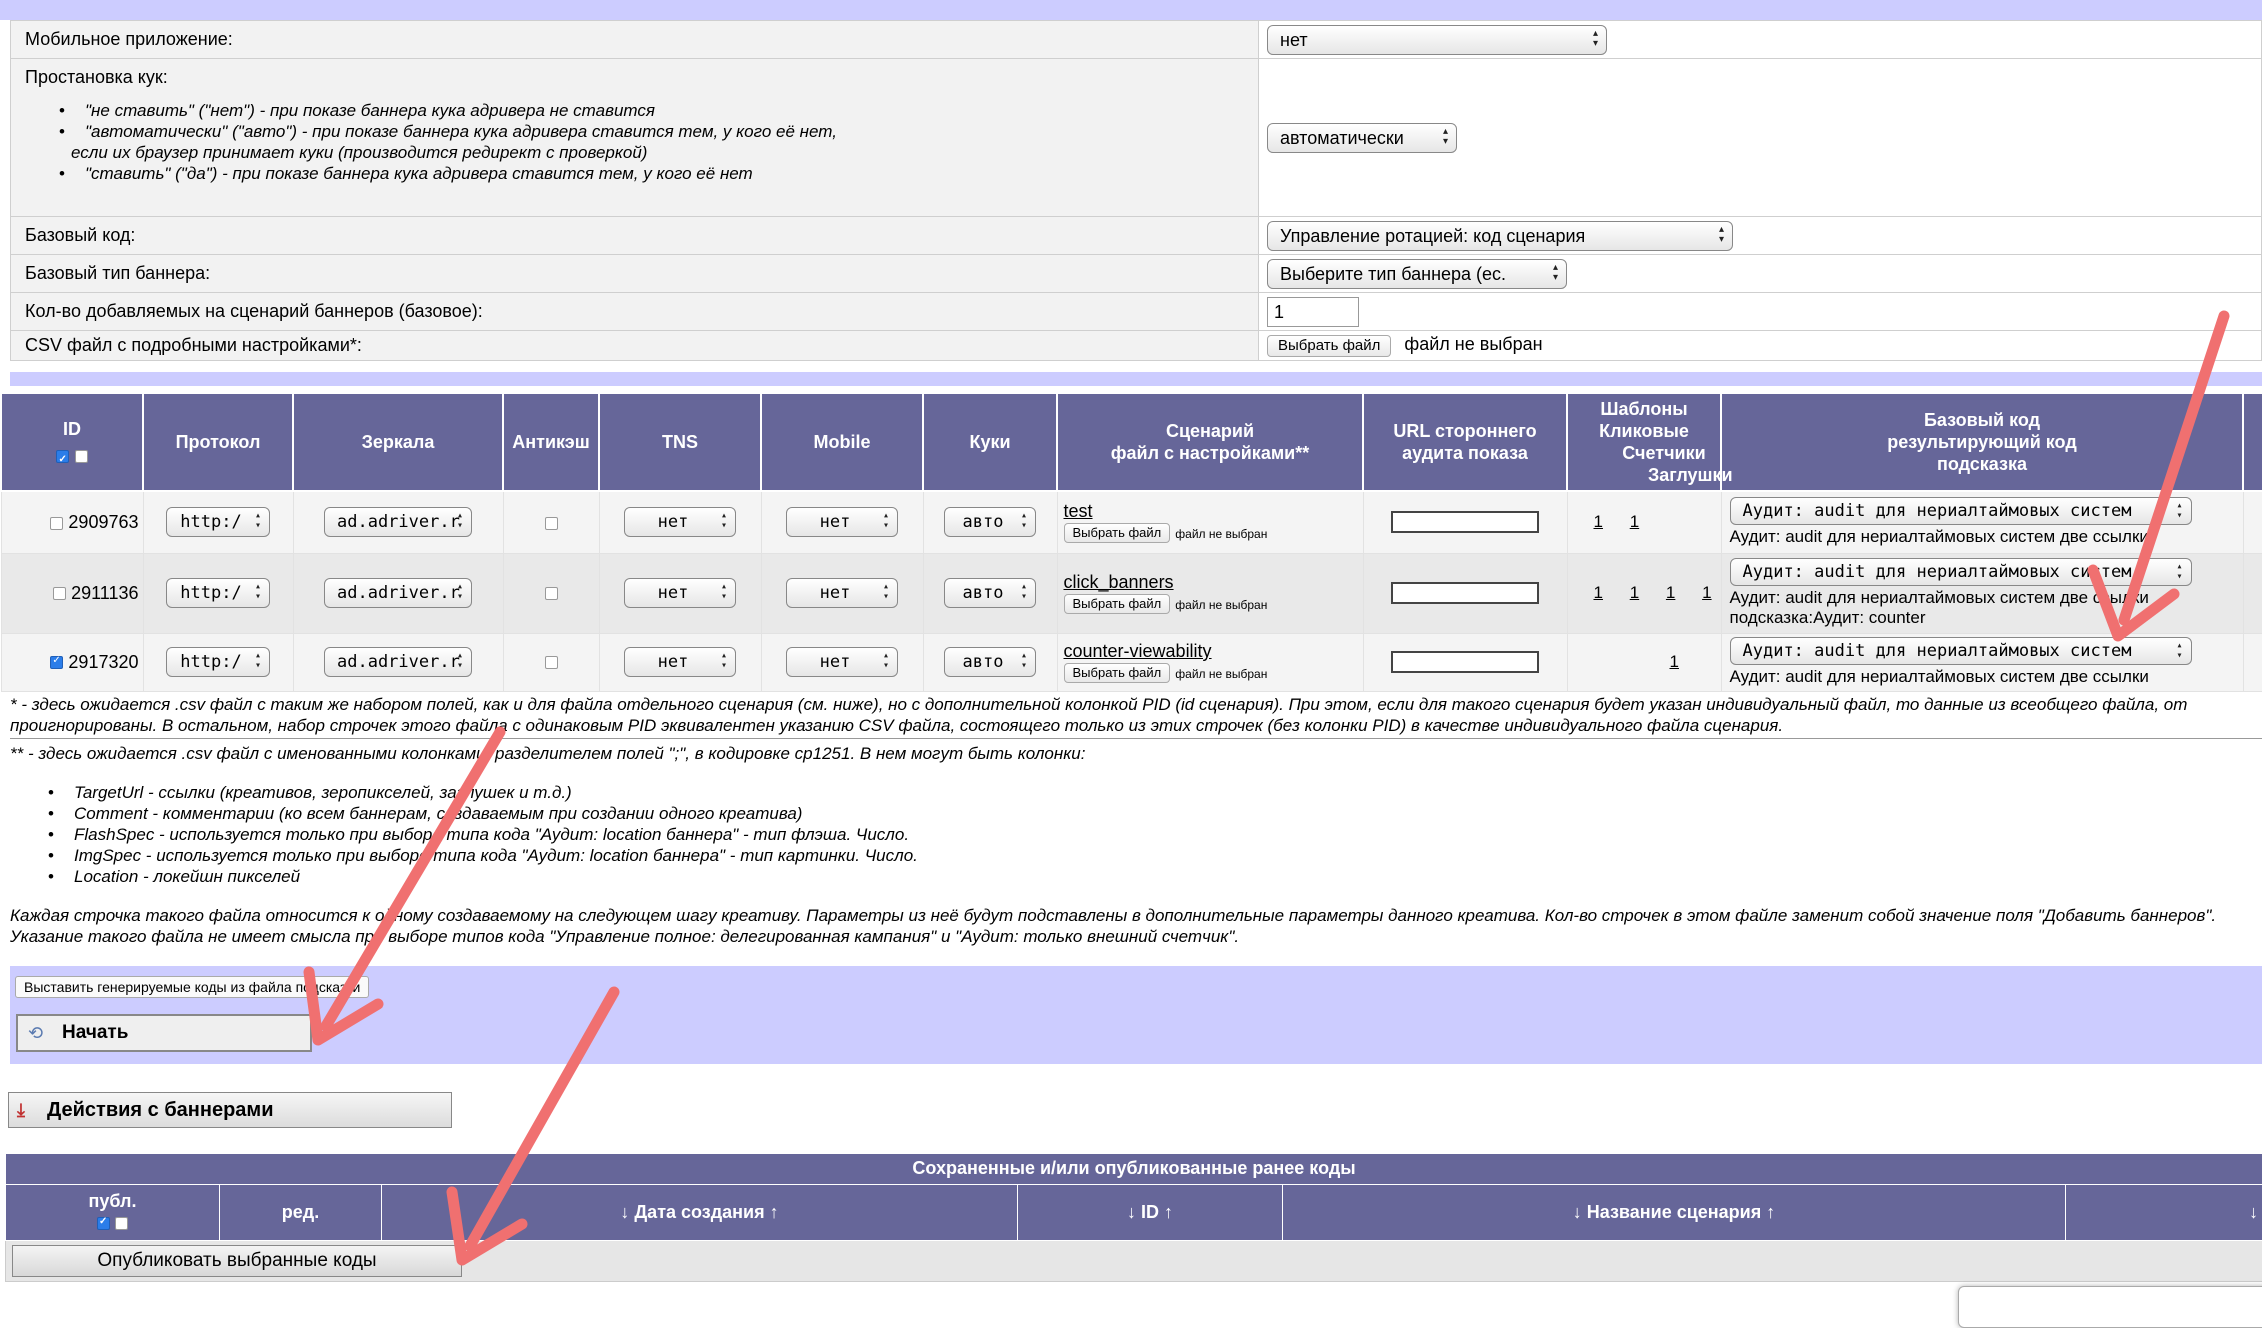  I want to click on sort-date-header: ↓ Дата создания ↑, so click(700, 1212).